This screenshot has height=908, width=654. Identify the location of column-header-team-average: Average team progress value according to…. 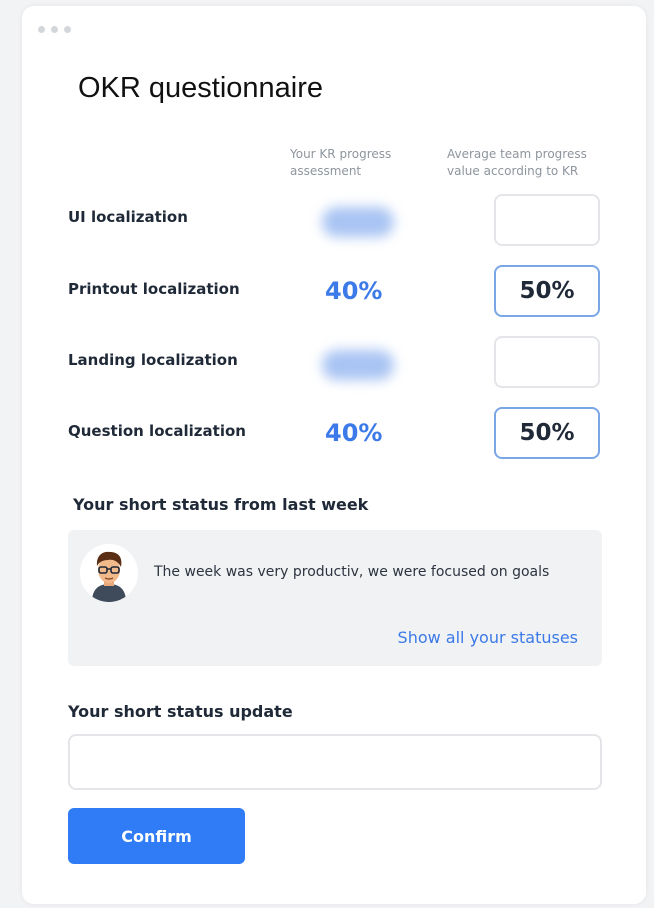
(517, 162).